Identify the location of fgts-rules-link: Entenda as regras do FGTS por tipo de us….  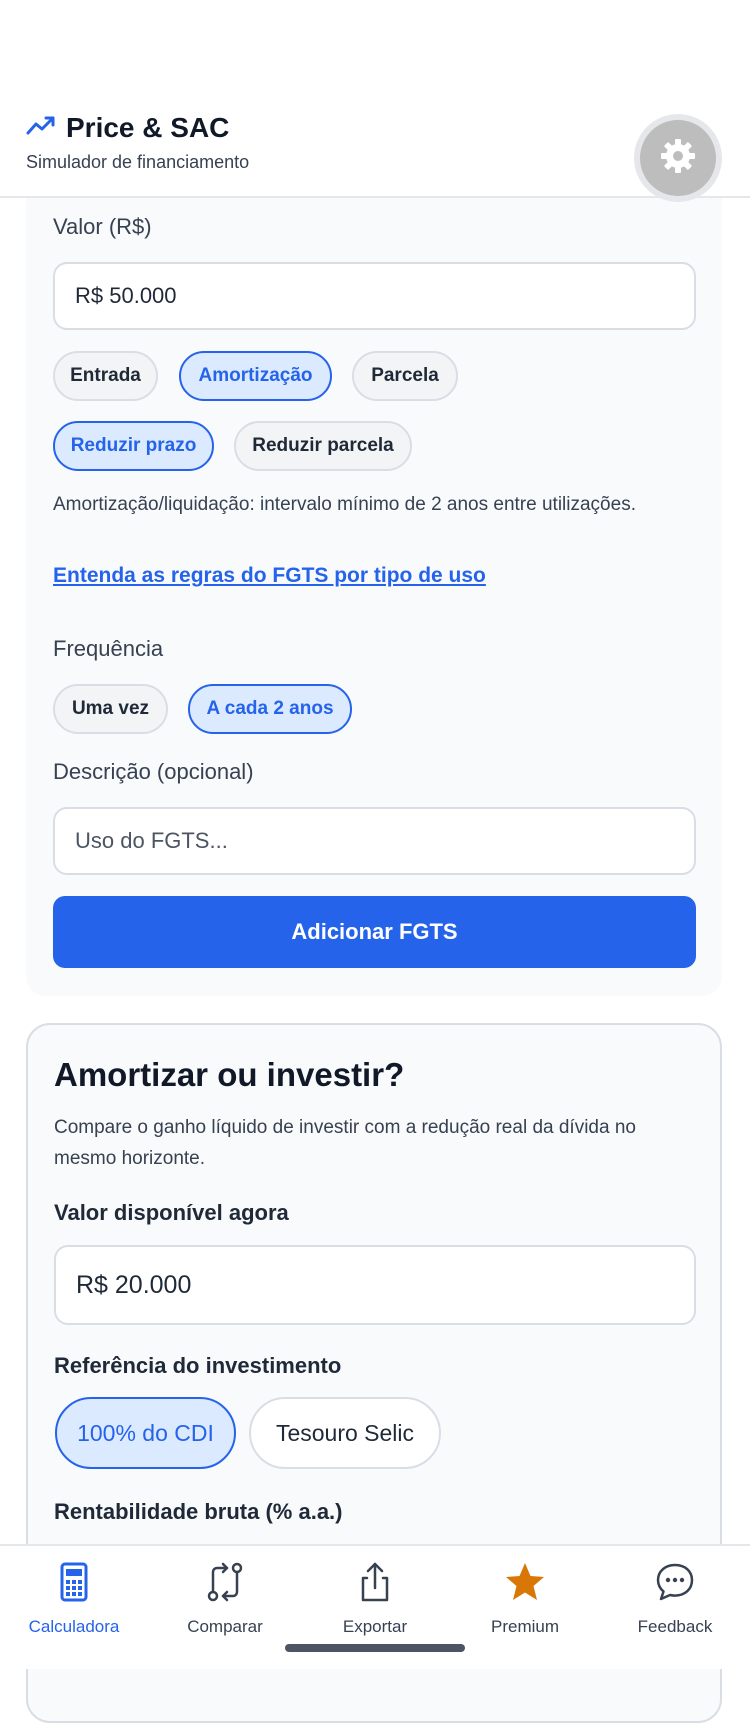
(269, 576).